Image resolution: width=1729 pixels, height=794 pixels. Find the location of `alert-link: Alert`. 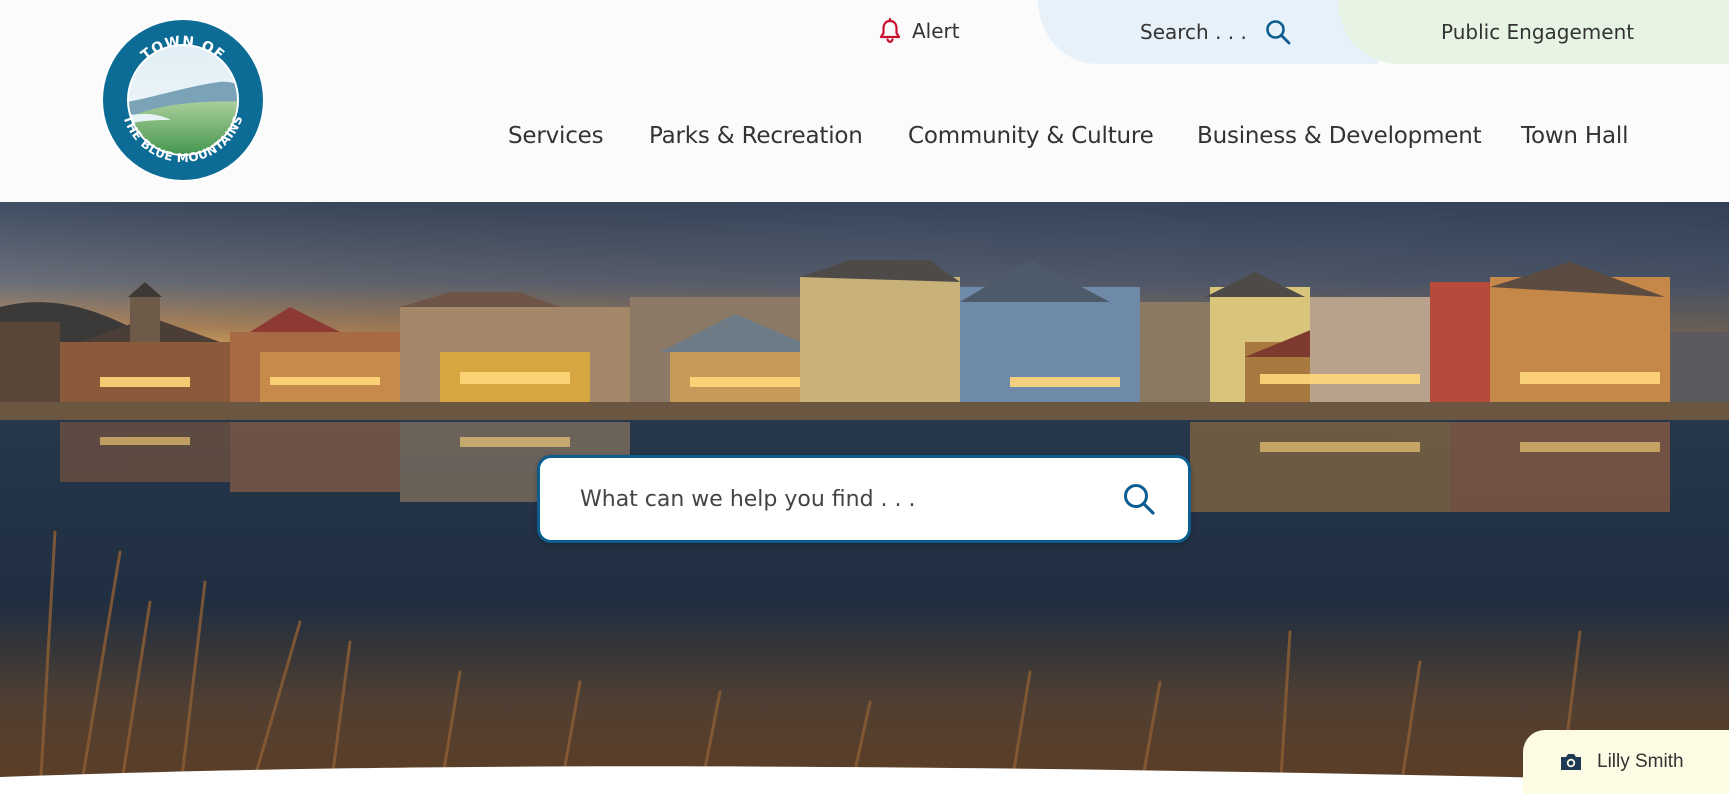

alert-link: Alert is located at coordinates (919, 31).